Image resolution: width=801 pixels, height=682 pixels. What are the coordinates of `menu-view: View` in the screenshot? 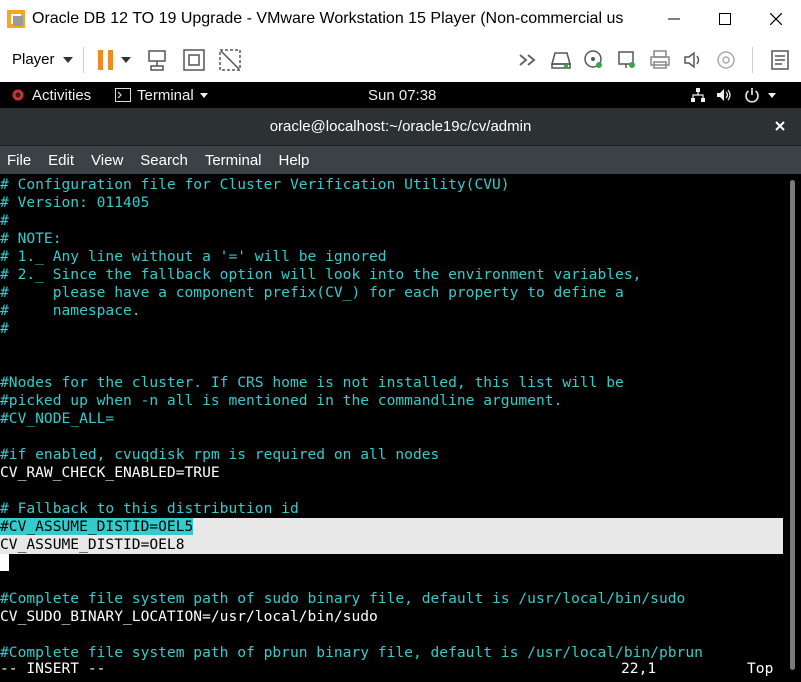 It's located at (107, 160).